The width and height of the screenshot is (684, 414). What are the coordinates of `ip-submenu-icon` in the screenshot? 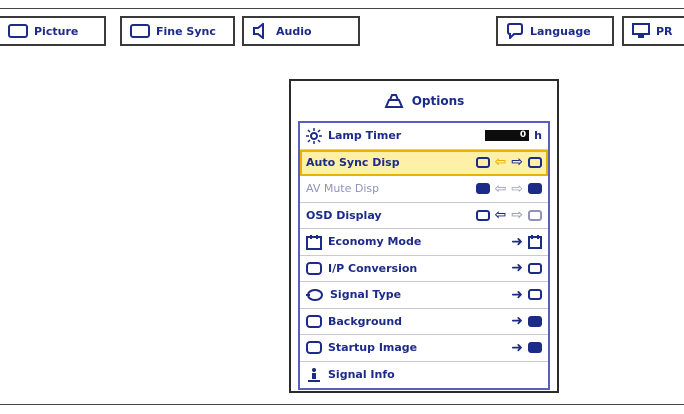 It's located at (535, 268).